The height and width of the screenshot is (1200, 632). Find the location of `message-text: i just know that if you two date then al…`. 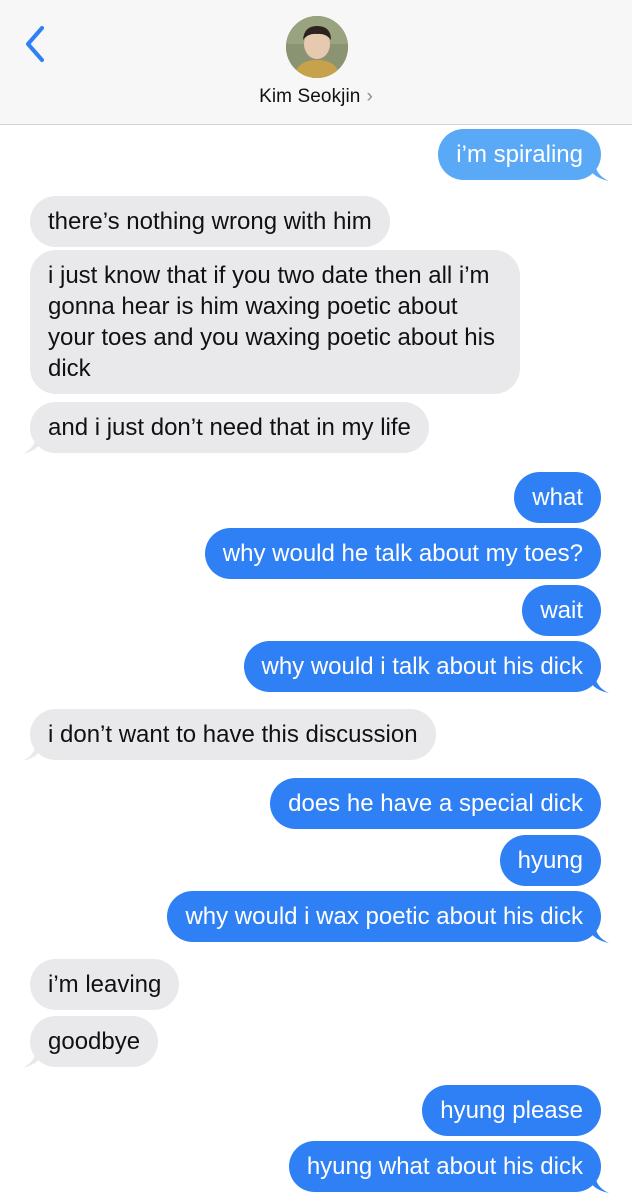

message-text: i just know that if you two date then al… is located at coordinates (271, 322).